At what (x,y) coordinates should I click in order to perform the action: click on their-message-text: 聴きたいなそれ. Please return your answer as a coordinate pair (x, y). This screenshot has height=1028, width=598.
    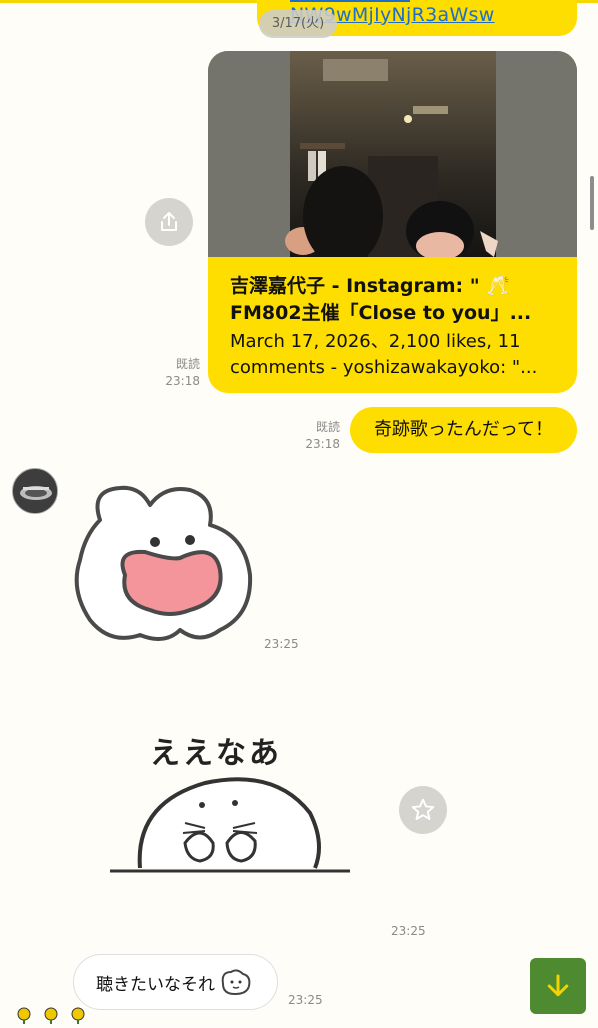
    Looking at the image, I should click on (155, 984).